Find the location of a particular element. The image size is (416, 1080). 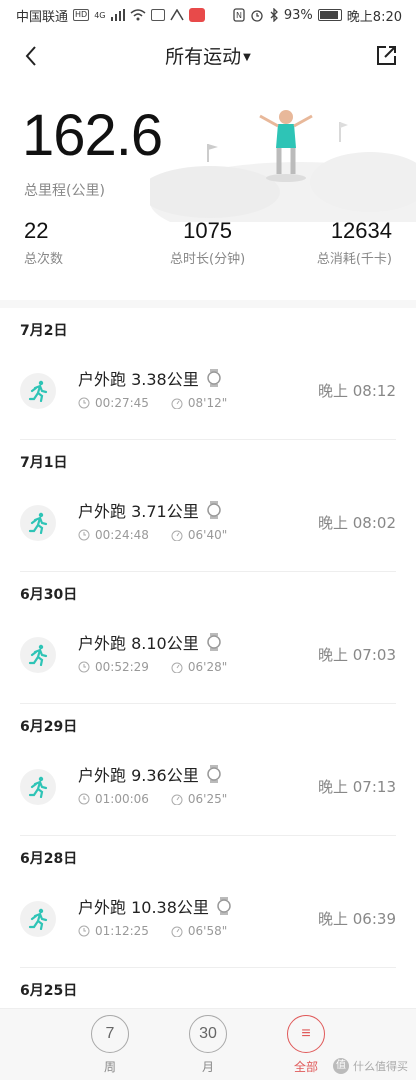

activity-title: 户外跑 3.71公里 is located at coordinates (138, 511).